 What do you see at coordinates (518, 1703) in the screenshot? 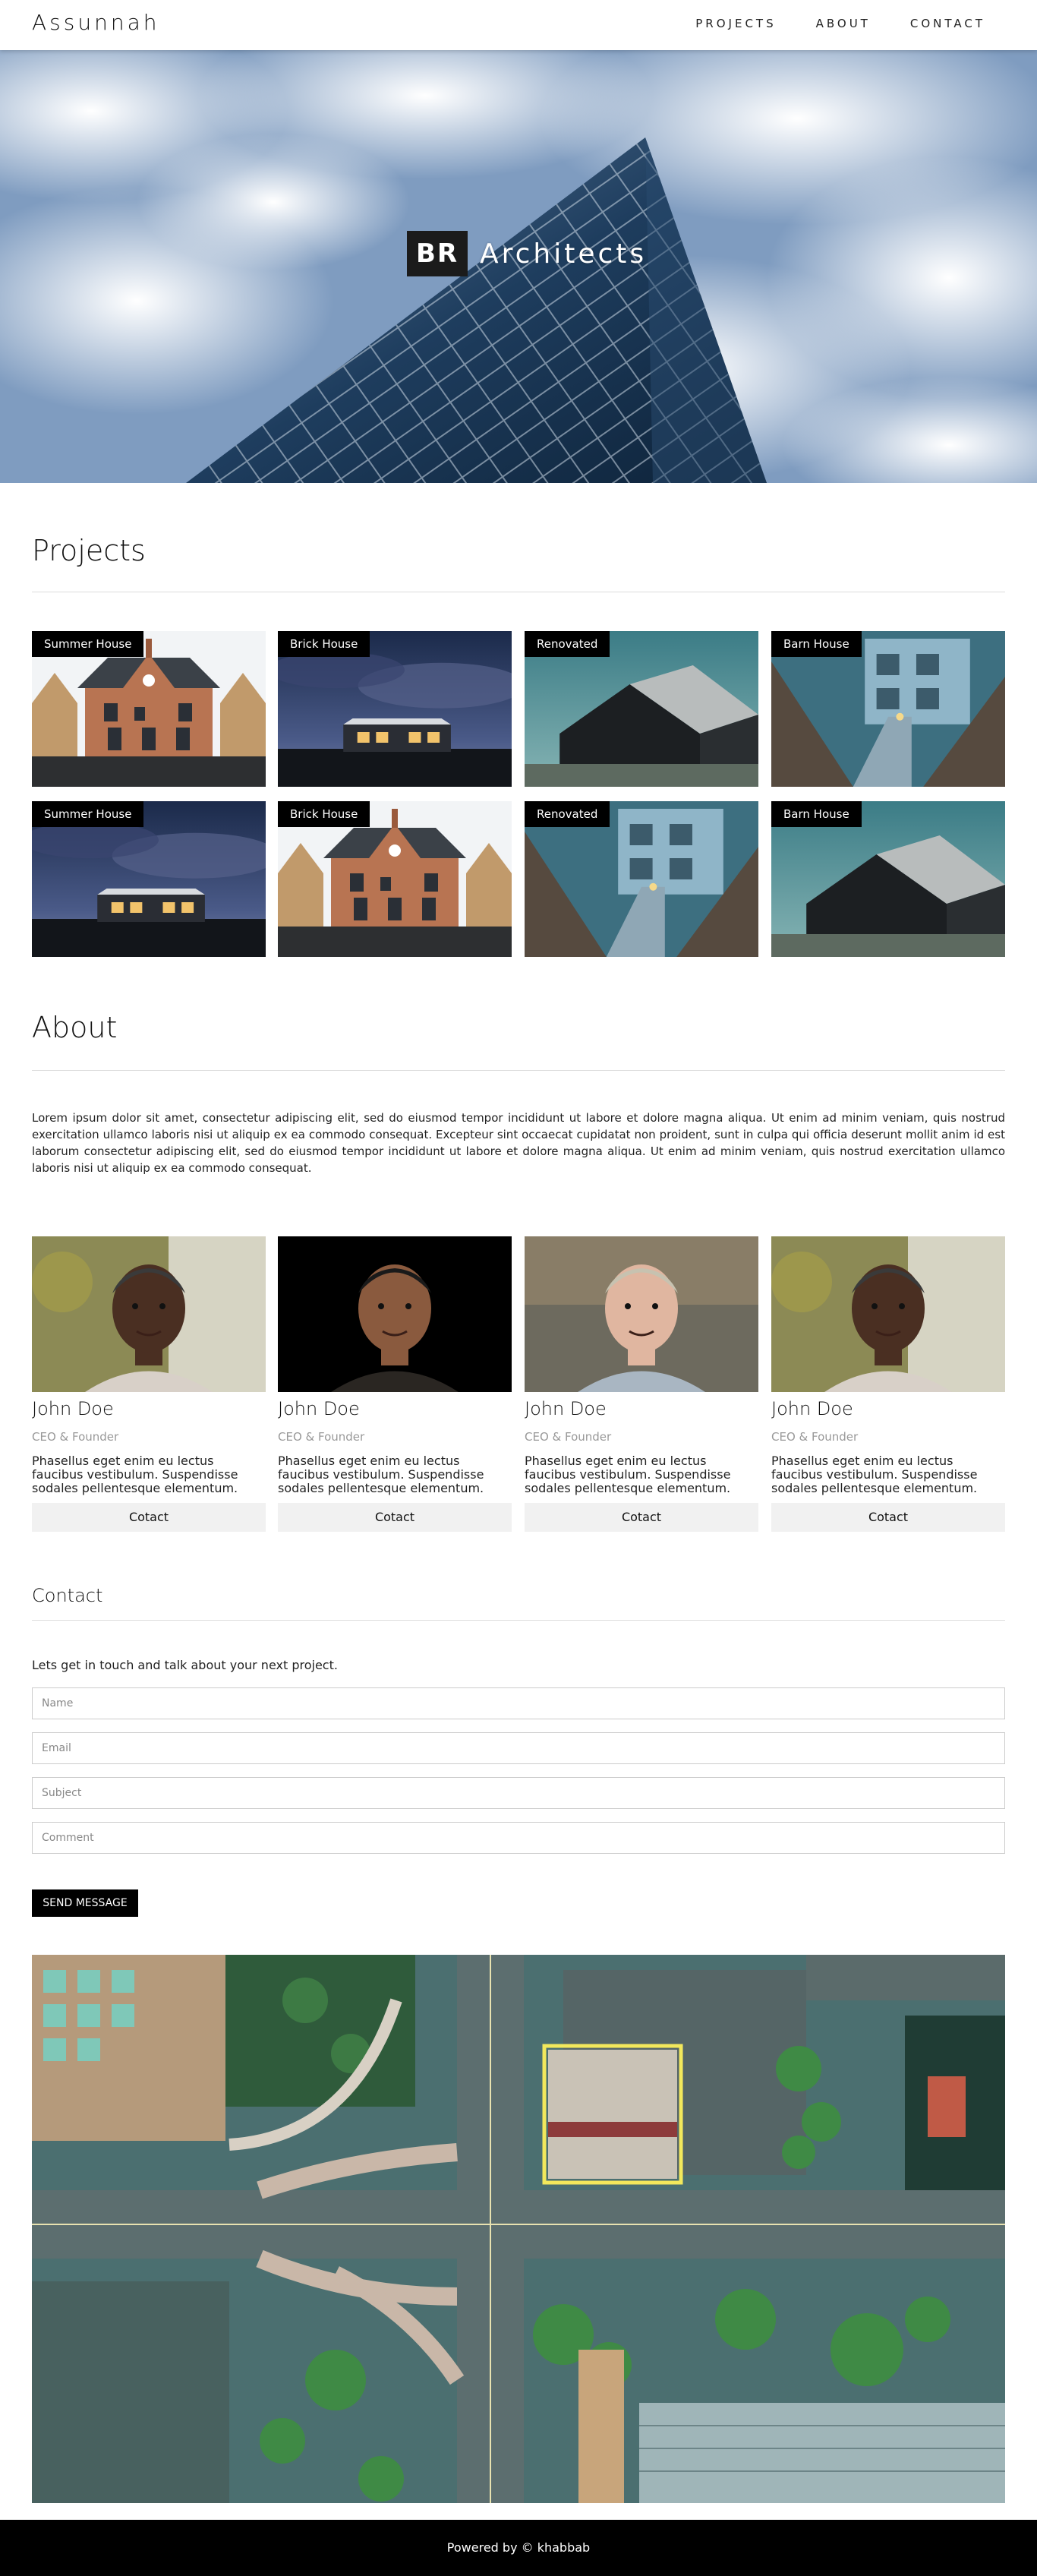
I see `name-field` at bounding box center [518, 1703].